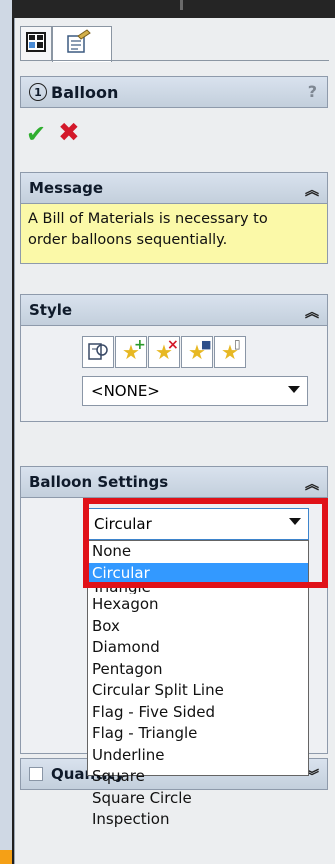 The width and height of the screenshot is (335, 864). I want to click on dropdown-option-hexagon: Hexagon, so click(198, 605).